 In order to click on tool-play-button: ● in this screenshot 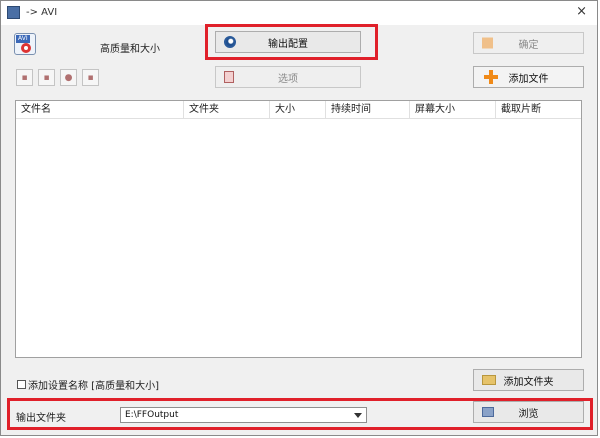, I will do `click(68, 77)`.